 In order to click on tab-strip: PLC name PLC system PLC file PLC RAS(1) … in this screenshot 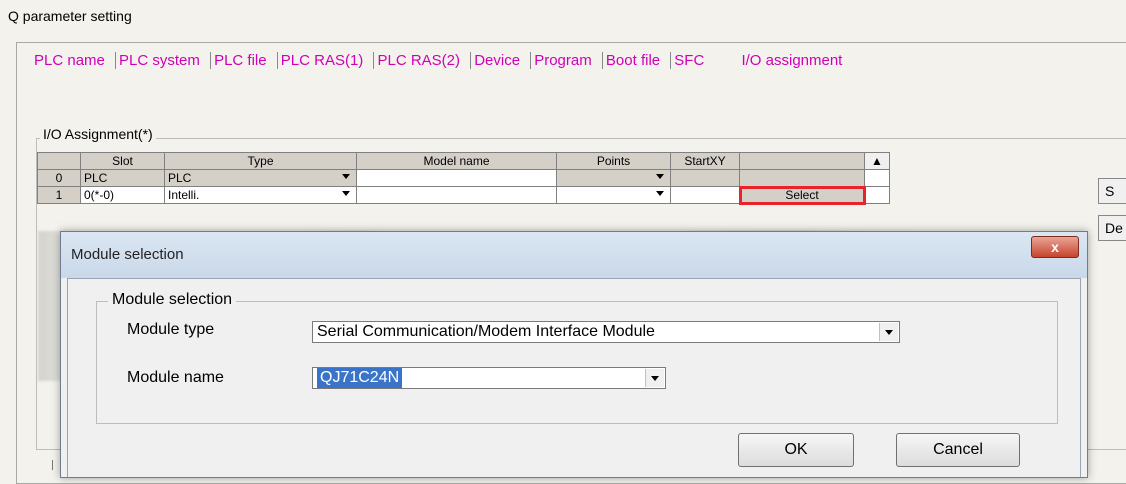, I will do `click(440, 60)`.